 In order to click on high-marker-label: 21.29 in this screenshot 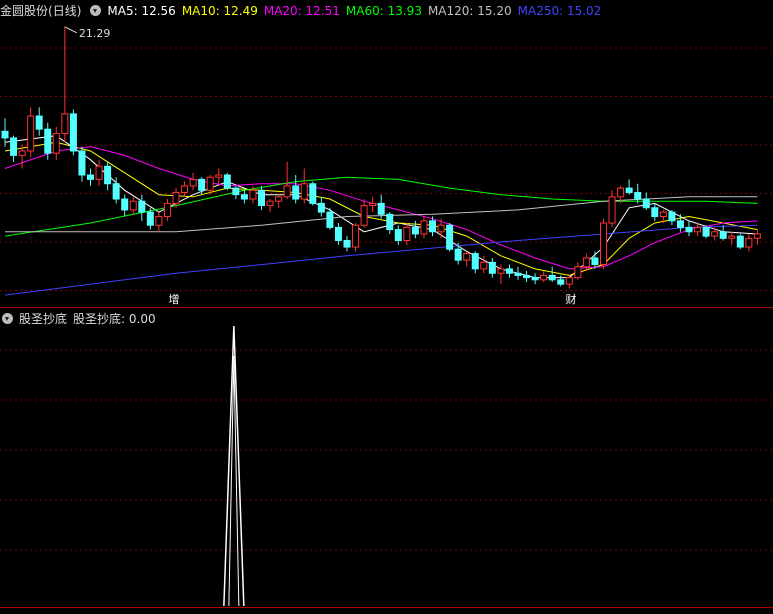, I will do `click(95, 33)`.